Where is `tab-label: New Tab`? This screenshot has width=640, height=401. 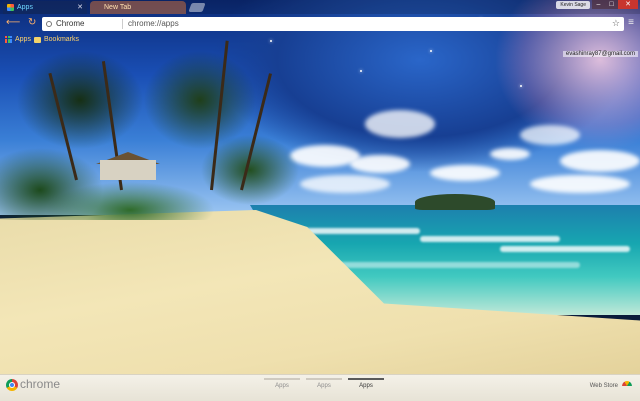
tab-label: New Tab is located at coordinates (118, 7).